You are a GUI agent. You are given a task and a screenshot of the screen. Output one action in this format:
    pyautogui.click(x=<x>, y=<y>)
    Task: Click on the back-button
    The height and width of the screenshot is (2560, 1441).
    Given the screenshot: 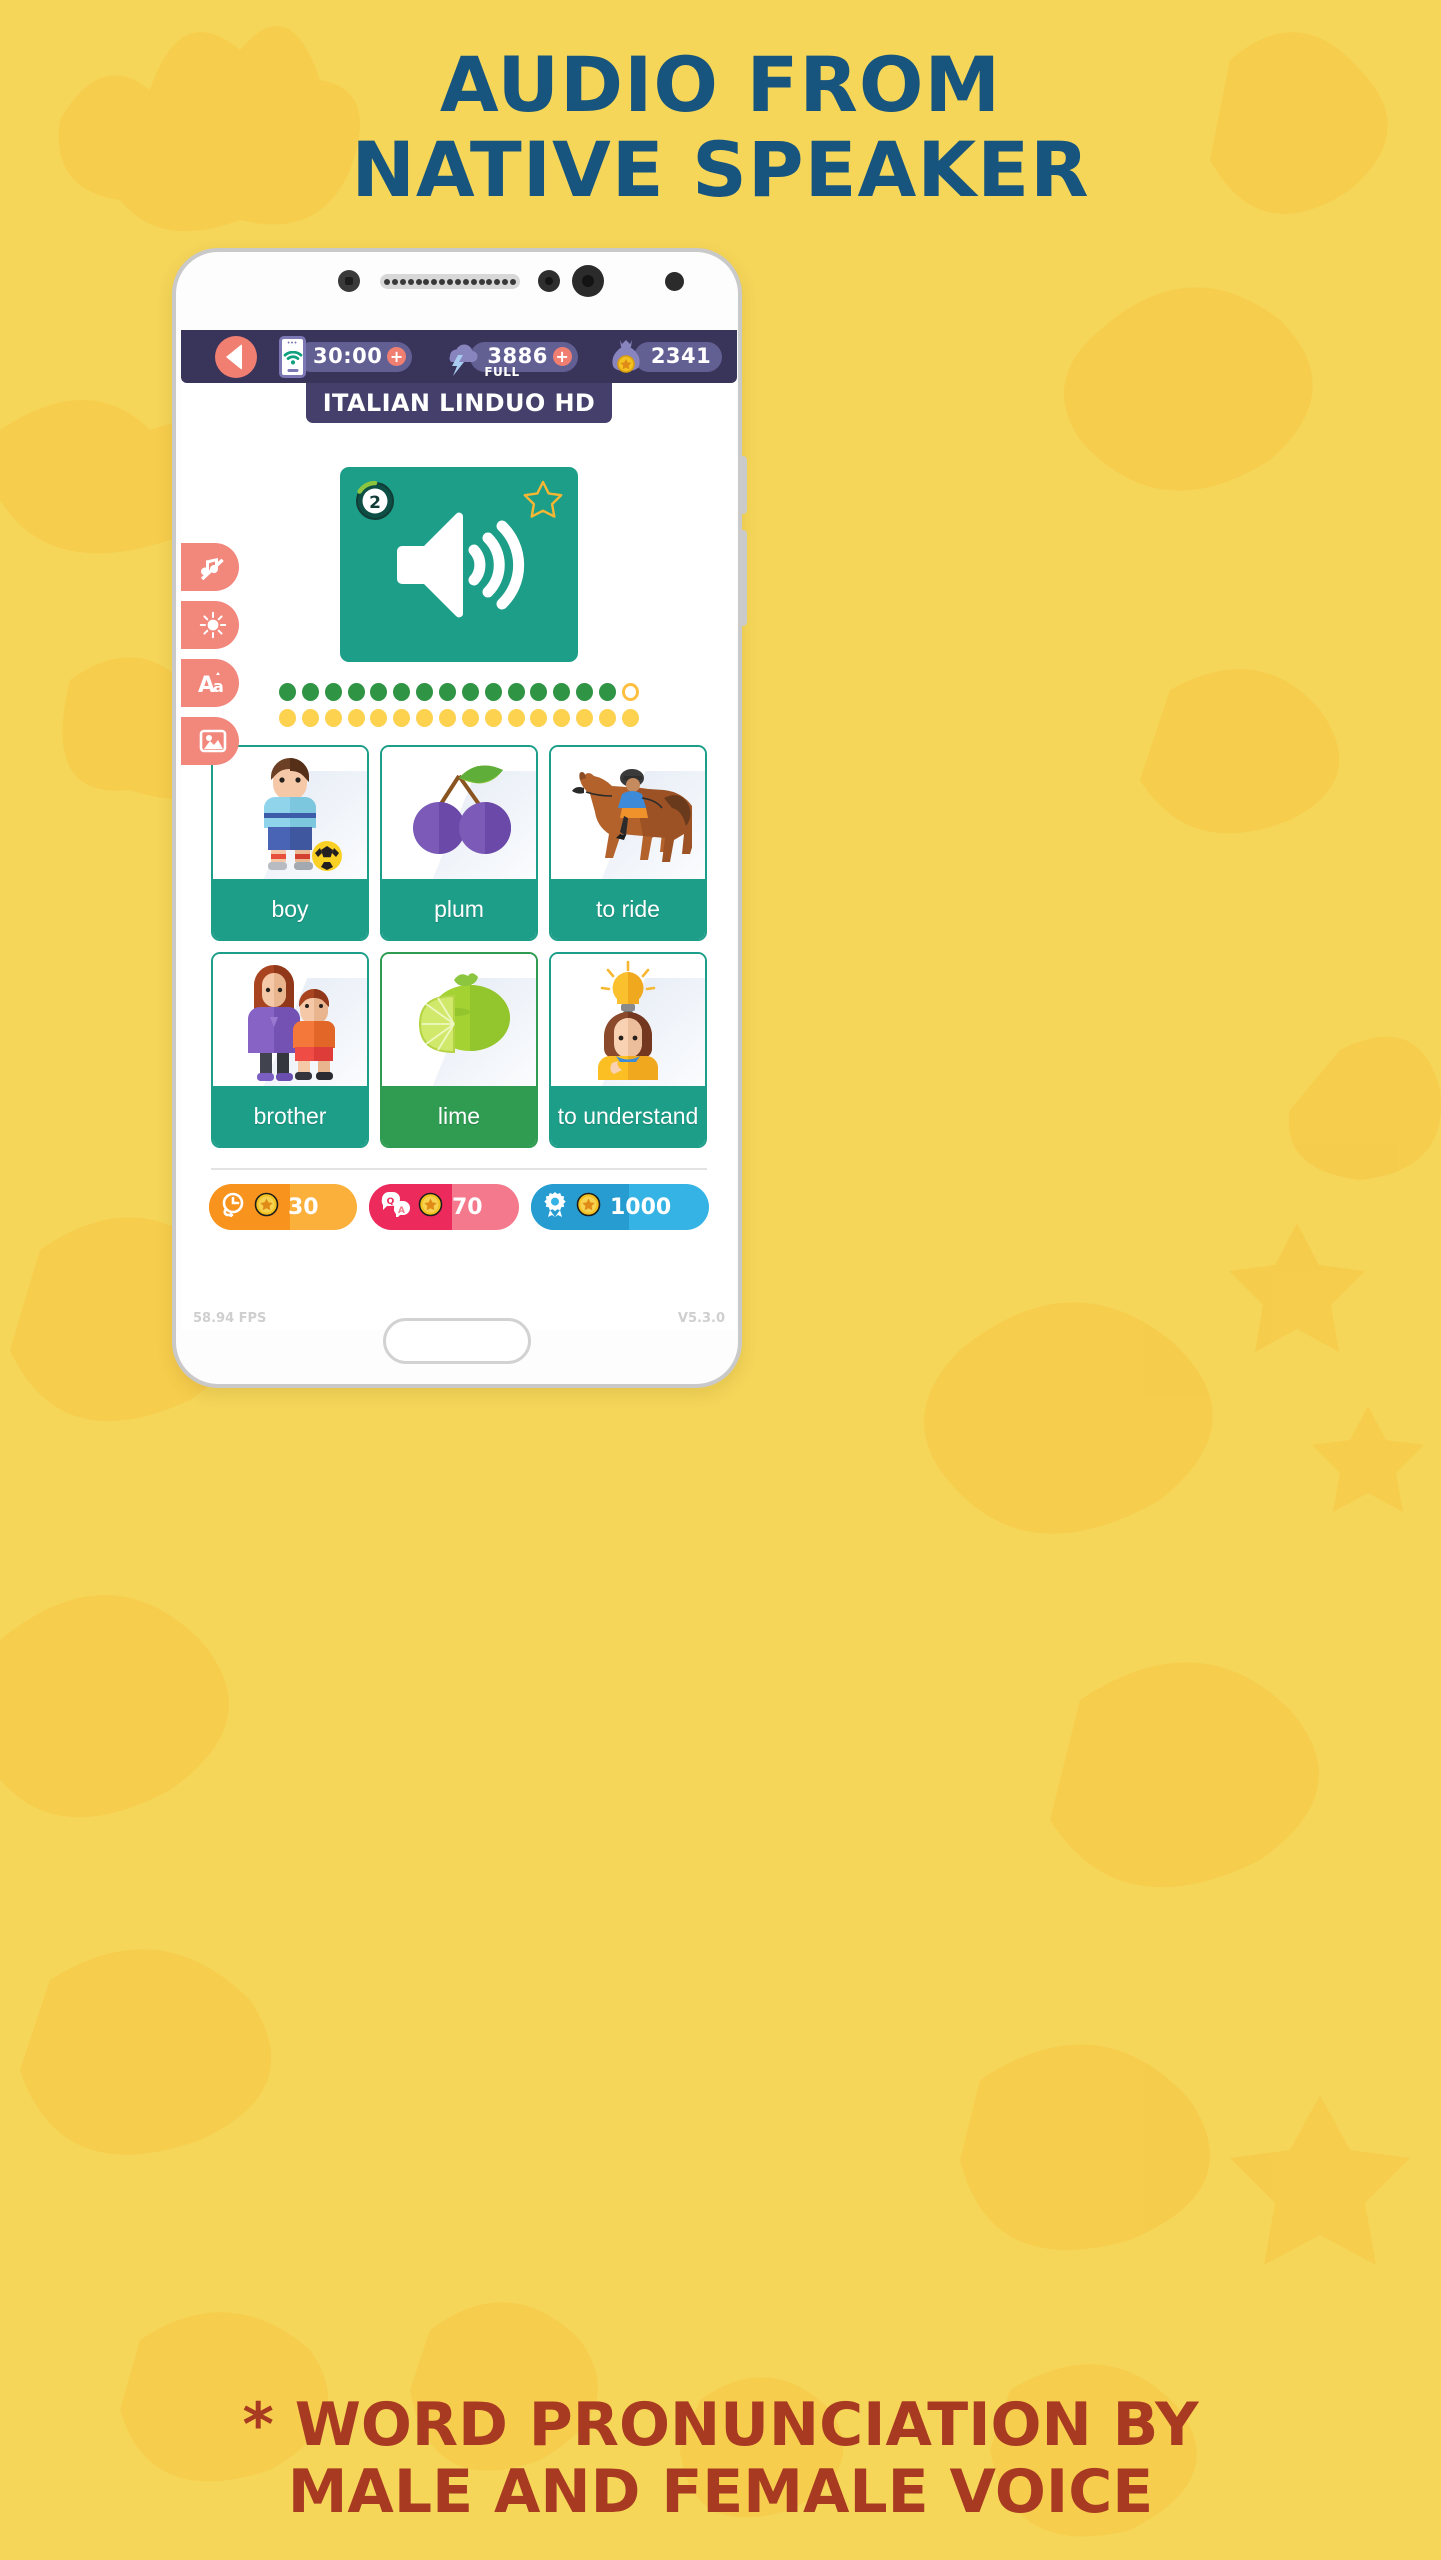 What is the action you would take?
    pyautogui.click(x=236, y=356)
    